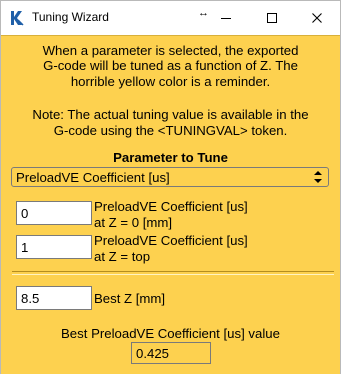 The image size is (341, 374). What do you see at coordinates (133, 222) in the screenshot?
I see `z0-label-line2: at Z = 0 [mm]` at bounding box center [133, 222].